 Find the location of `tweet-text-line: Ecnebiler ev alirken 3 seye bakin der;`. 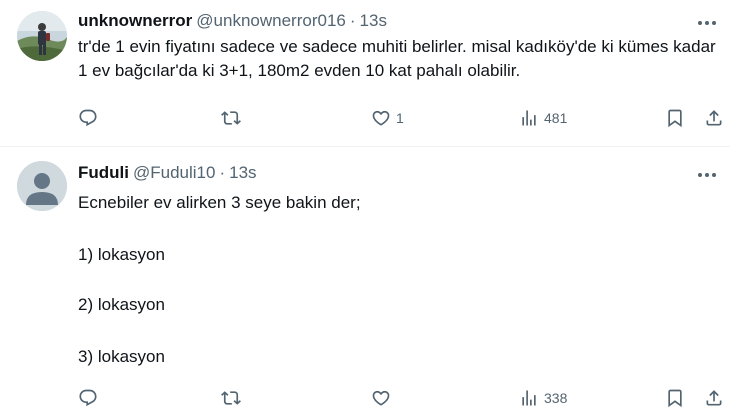

tweet-text-line: Ecnebiler ev alirken 3 seye bakin der; is located at coordinates (219, 202).